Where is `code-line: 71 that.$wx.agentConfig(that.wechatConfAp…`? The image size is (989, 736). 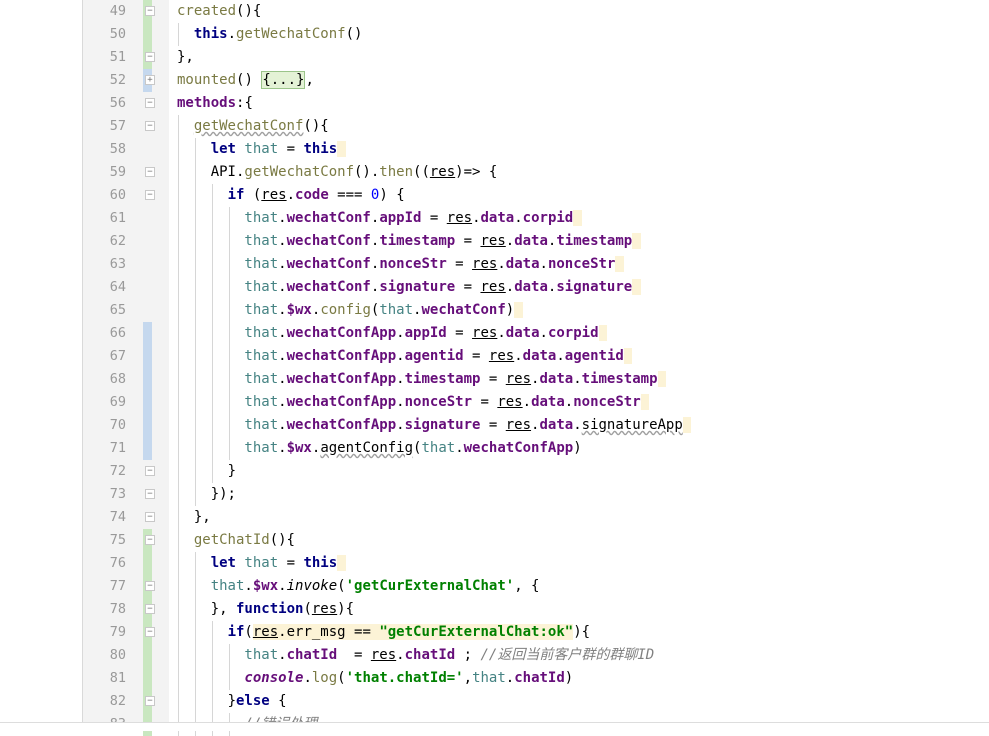
code-line: 71 that.$wx.agentConfig(that.wechatConfAp… is located at coordinates (494, 448).